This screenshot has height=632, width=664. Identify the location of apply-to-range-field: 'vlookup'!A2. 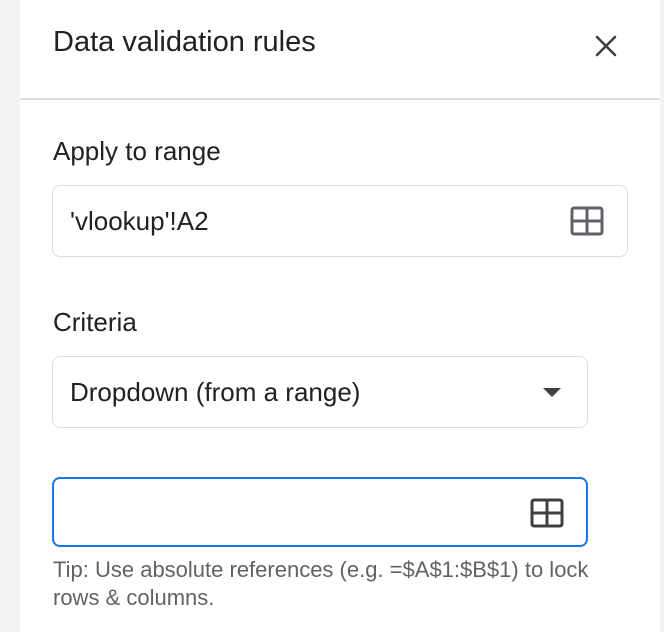
(340, 221).